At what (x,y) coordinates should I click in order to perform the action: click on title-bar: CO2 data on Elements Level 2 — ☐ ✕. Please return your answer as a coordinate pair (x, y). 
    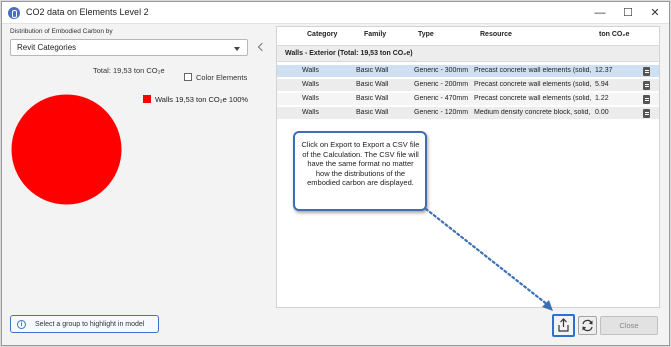
    Looking at the image, I should click on (335, 13).